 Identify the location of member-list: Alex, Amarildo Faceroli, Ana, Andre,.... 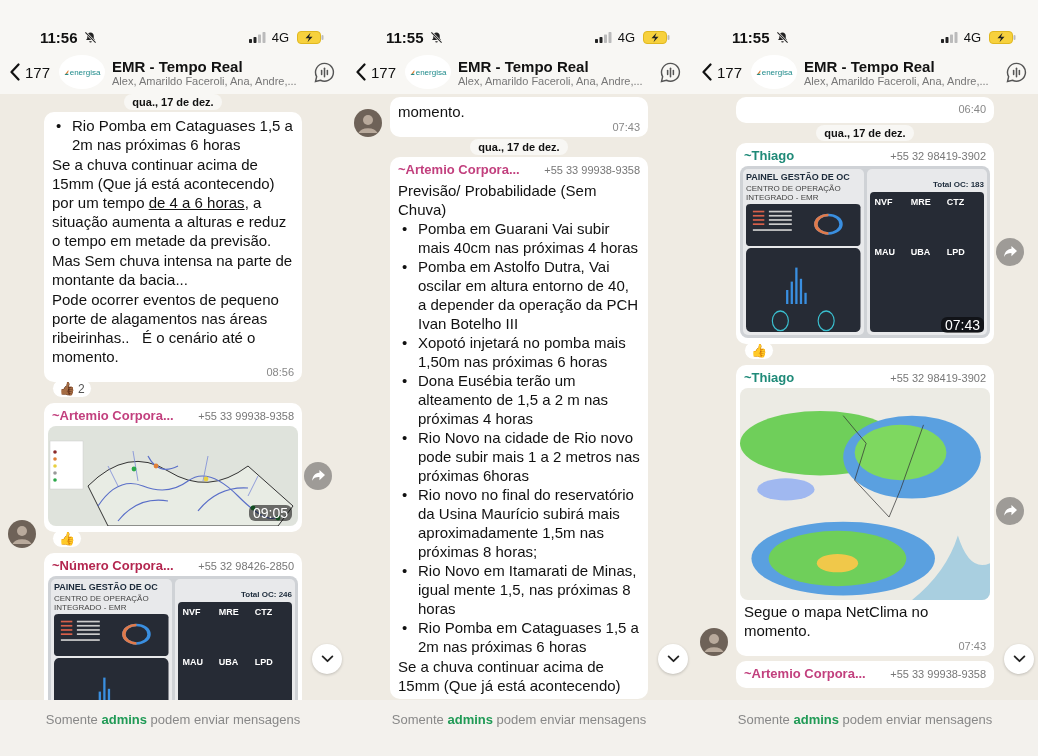
(902, 80).